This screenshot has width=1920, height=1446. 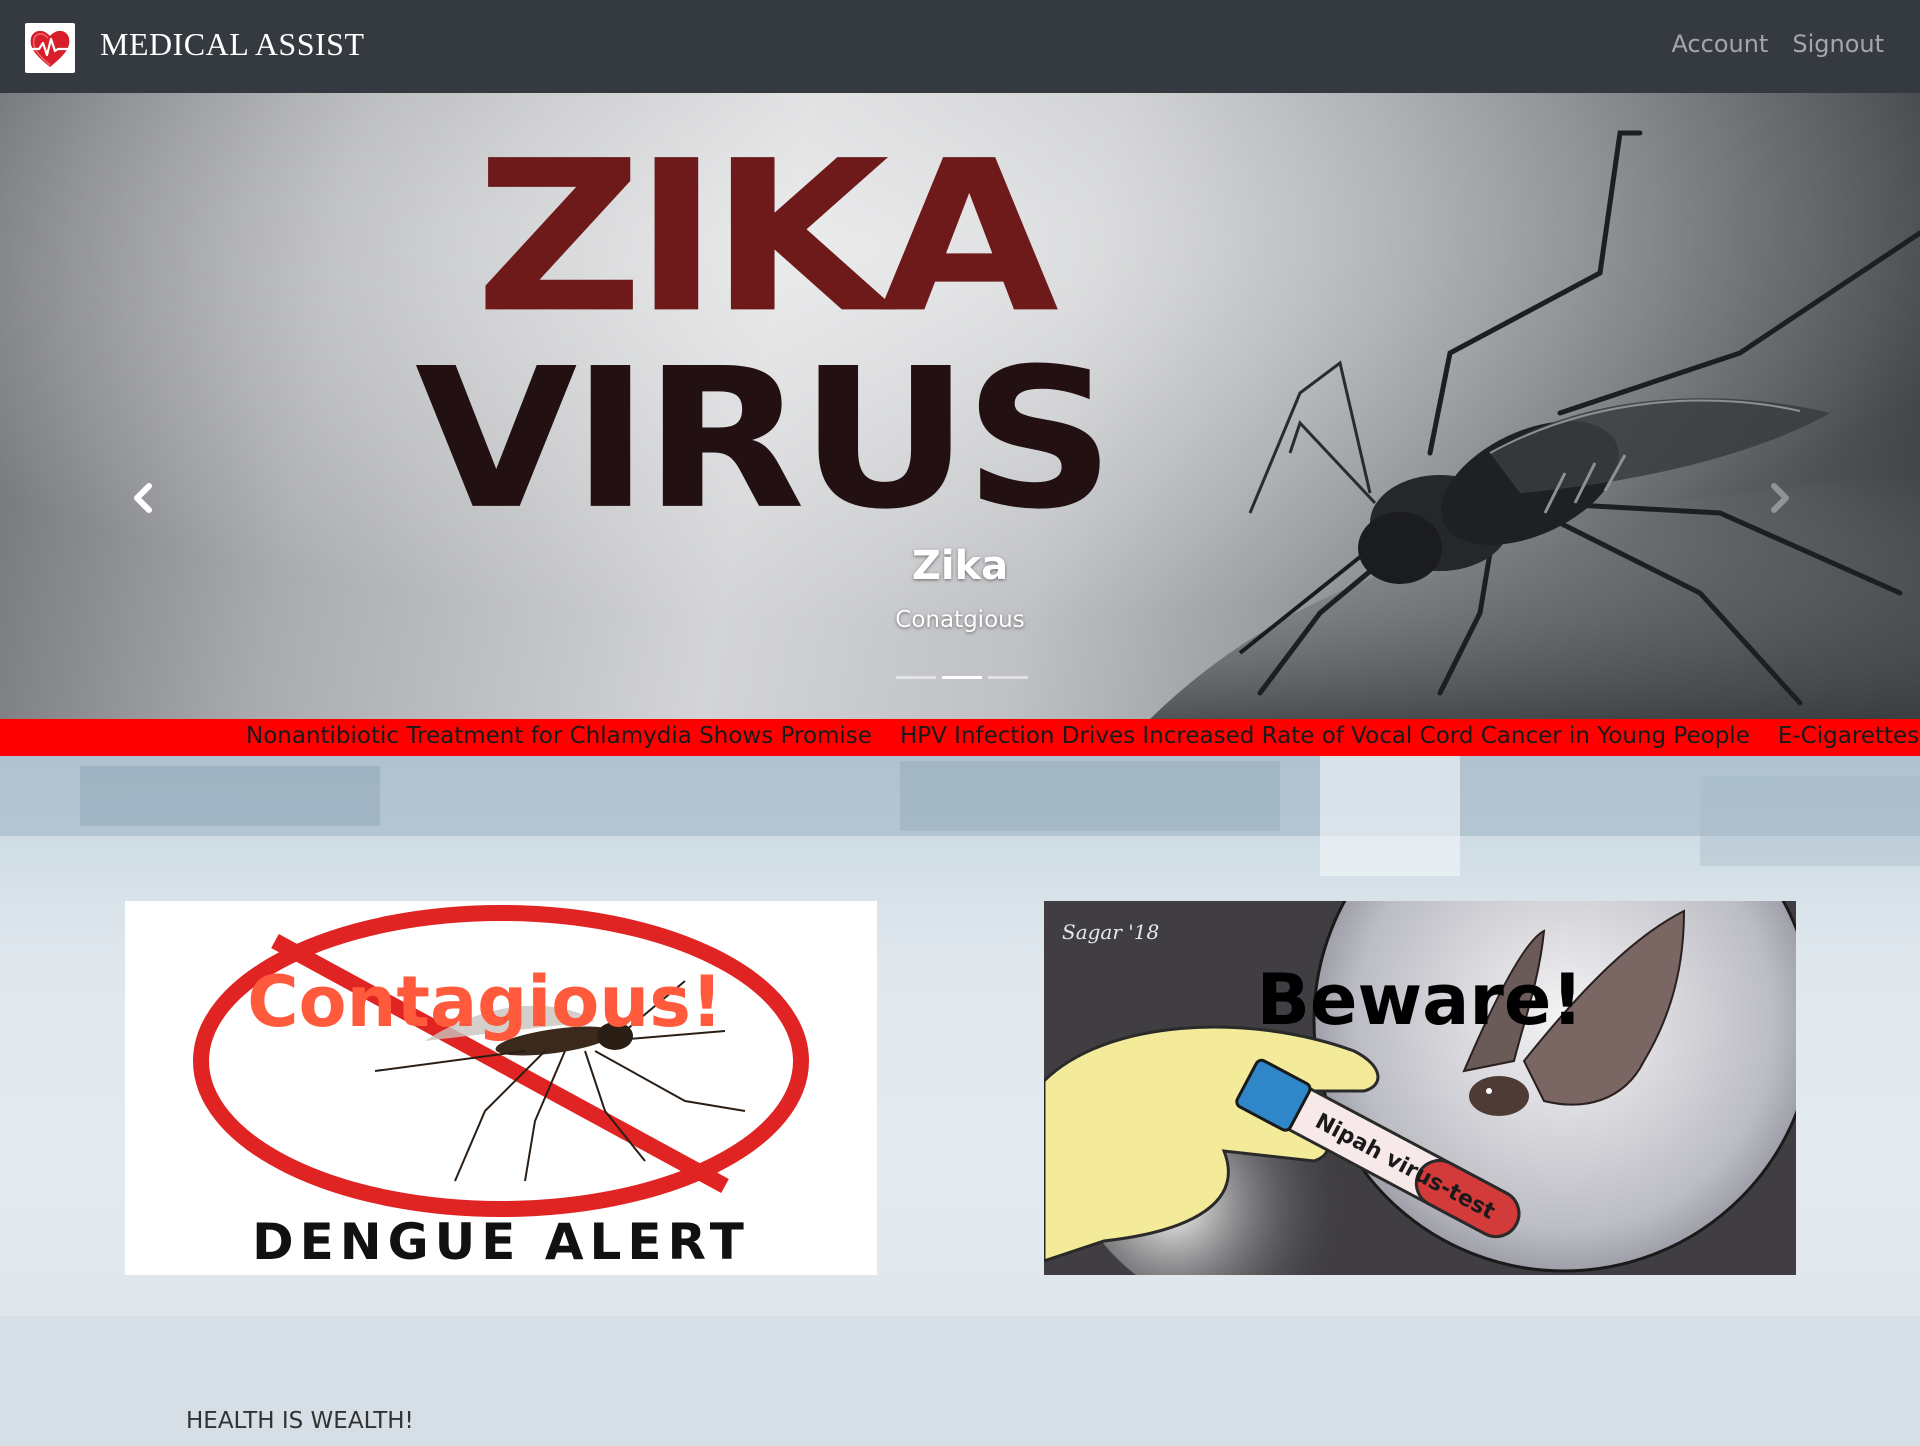 I want to click on chevron-left-icon, so click(x=143, y=498).